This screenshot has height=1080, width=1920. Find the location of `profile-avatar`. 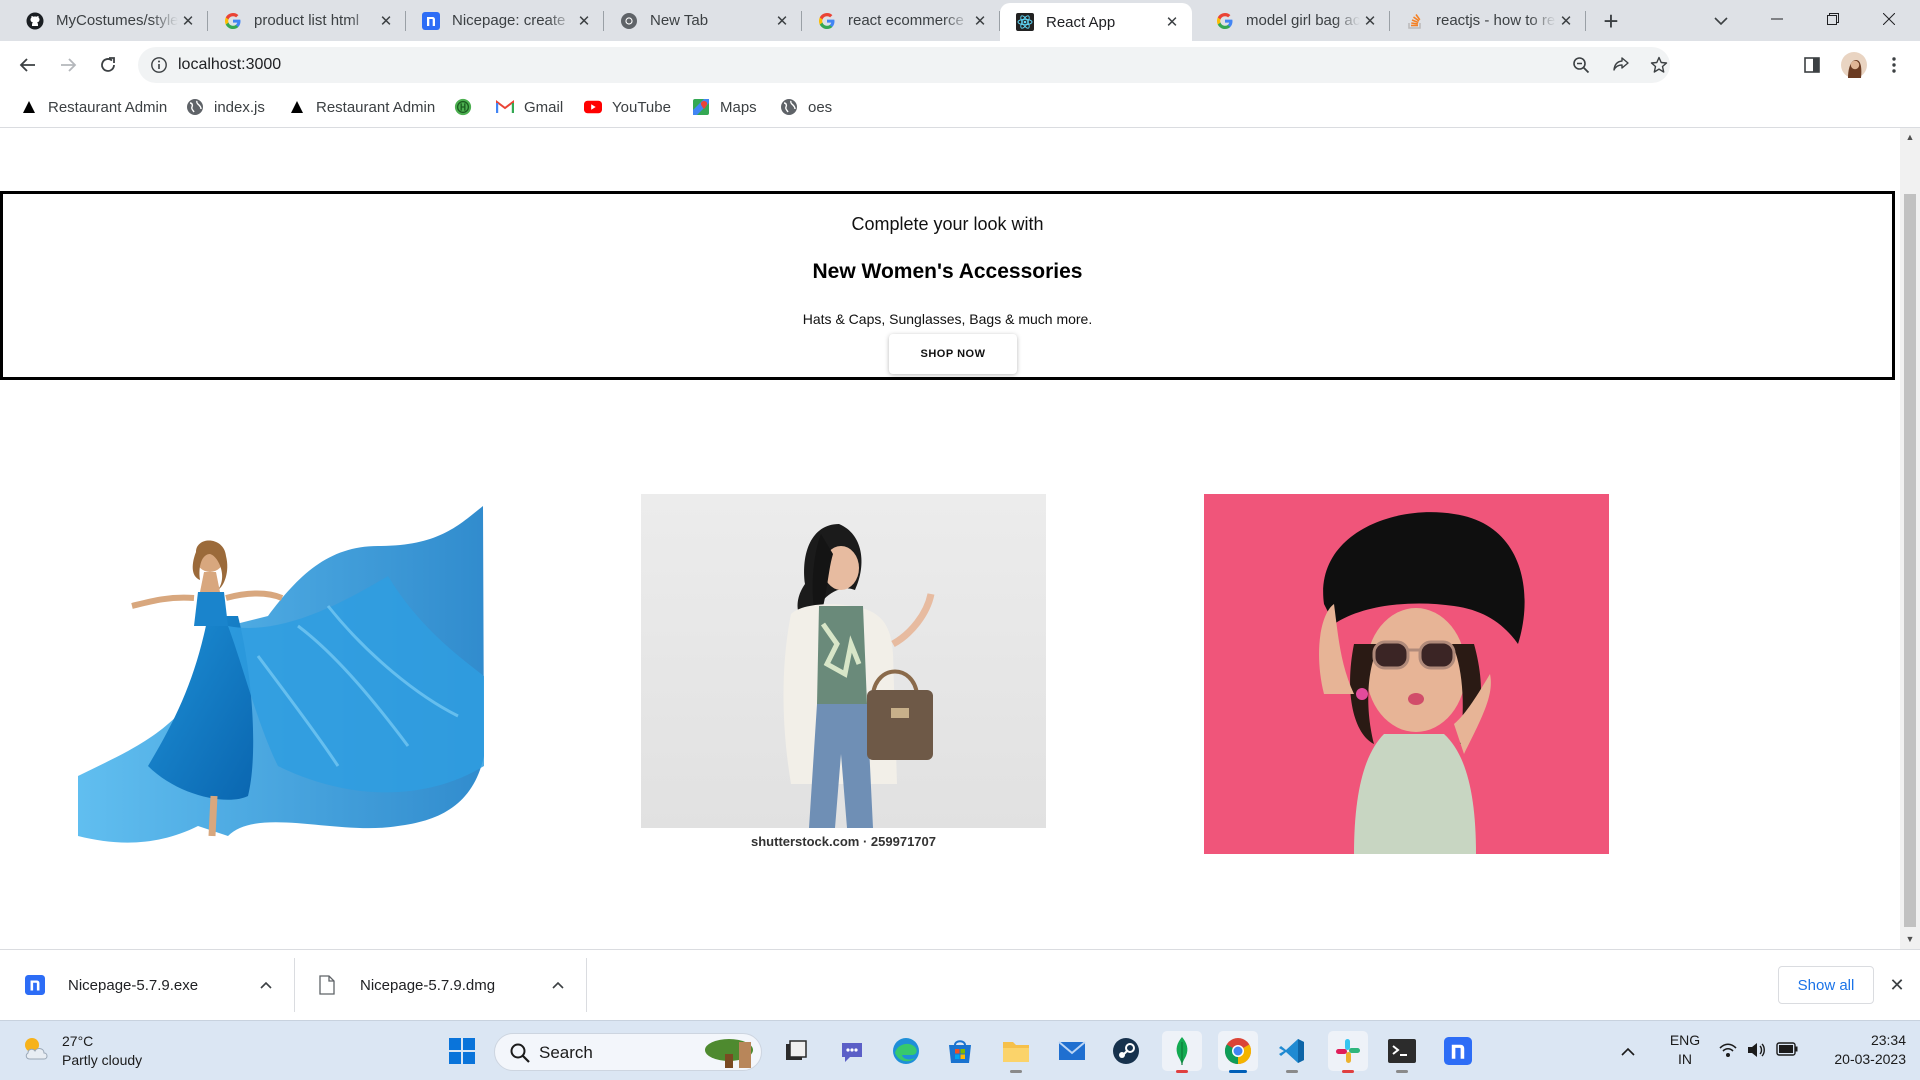

profile-avatar is located at coordinates (1854, 65).